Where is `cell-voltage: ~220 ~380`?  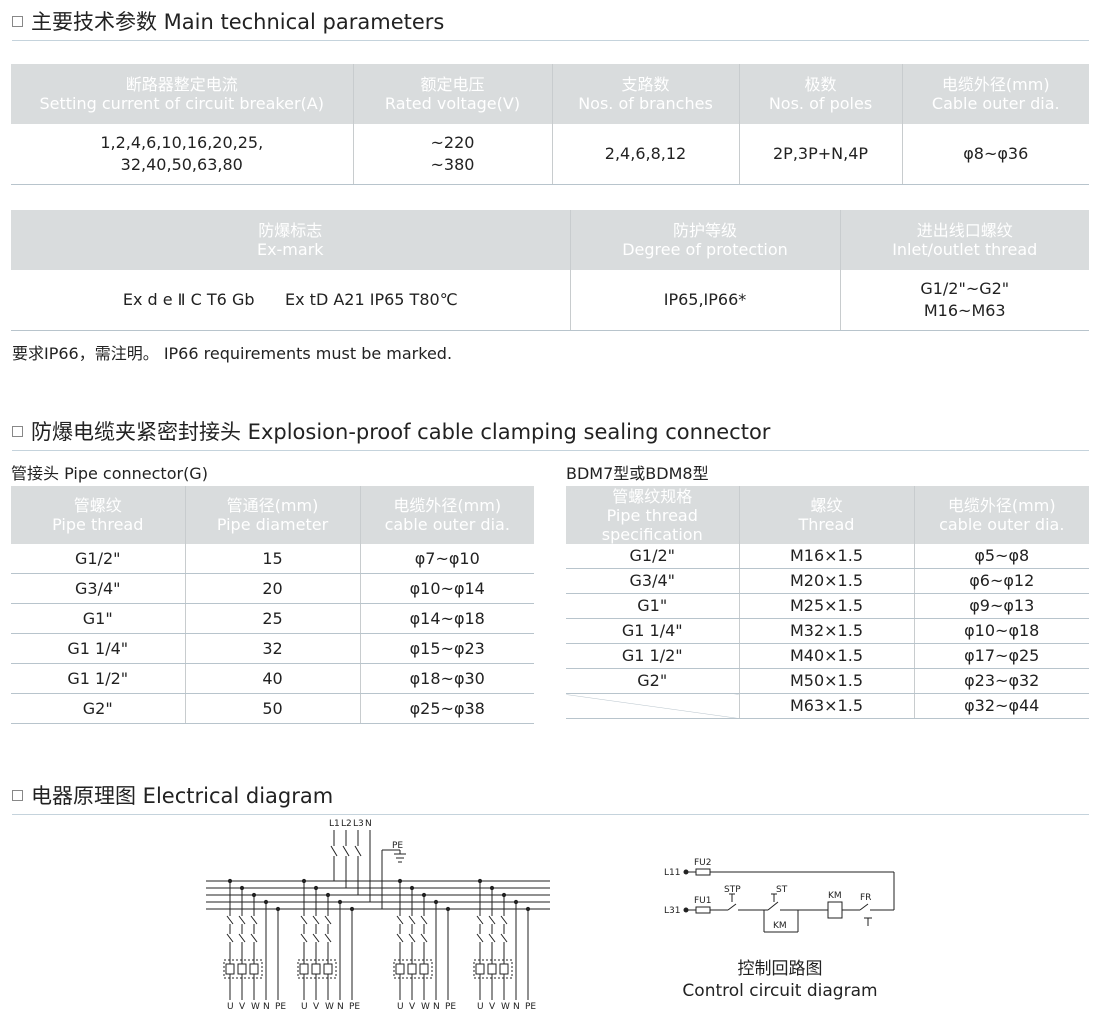
cell-voltage: ~220 ~380 is located at coordinates (452, 154).